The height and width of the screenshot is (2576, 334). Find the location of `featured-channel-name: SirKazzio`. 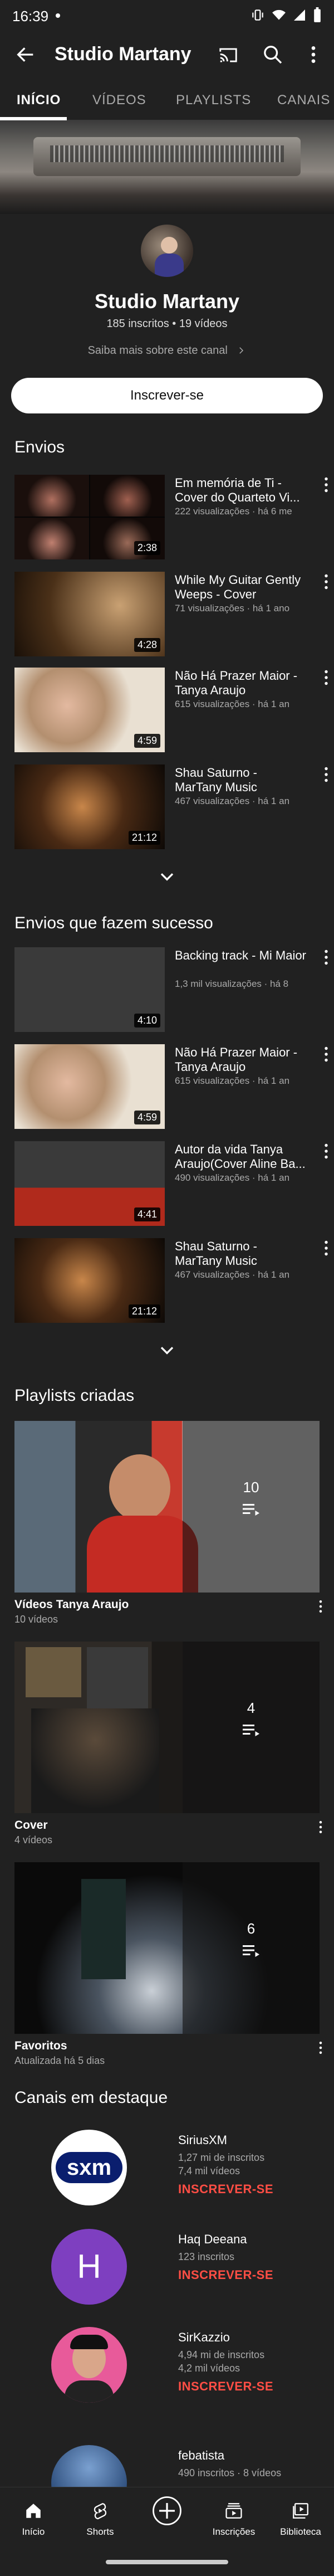

featured-channel-name: SirKazzio is located at coordinates (204, 2337).